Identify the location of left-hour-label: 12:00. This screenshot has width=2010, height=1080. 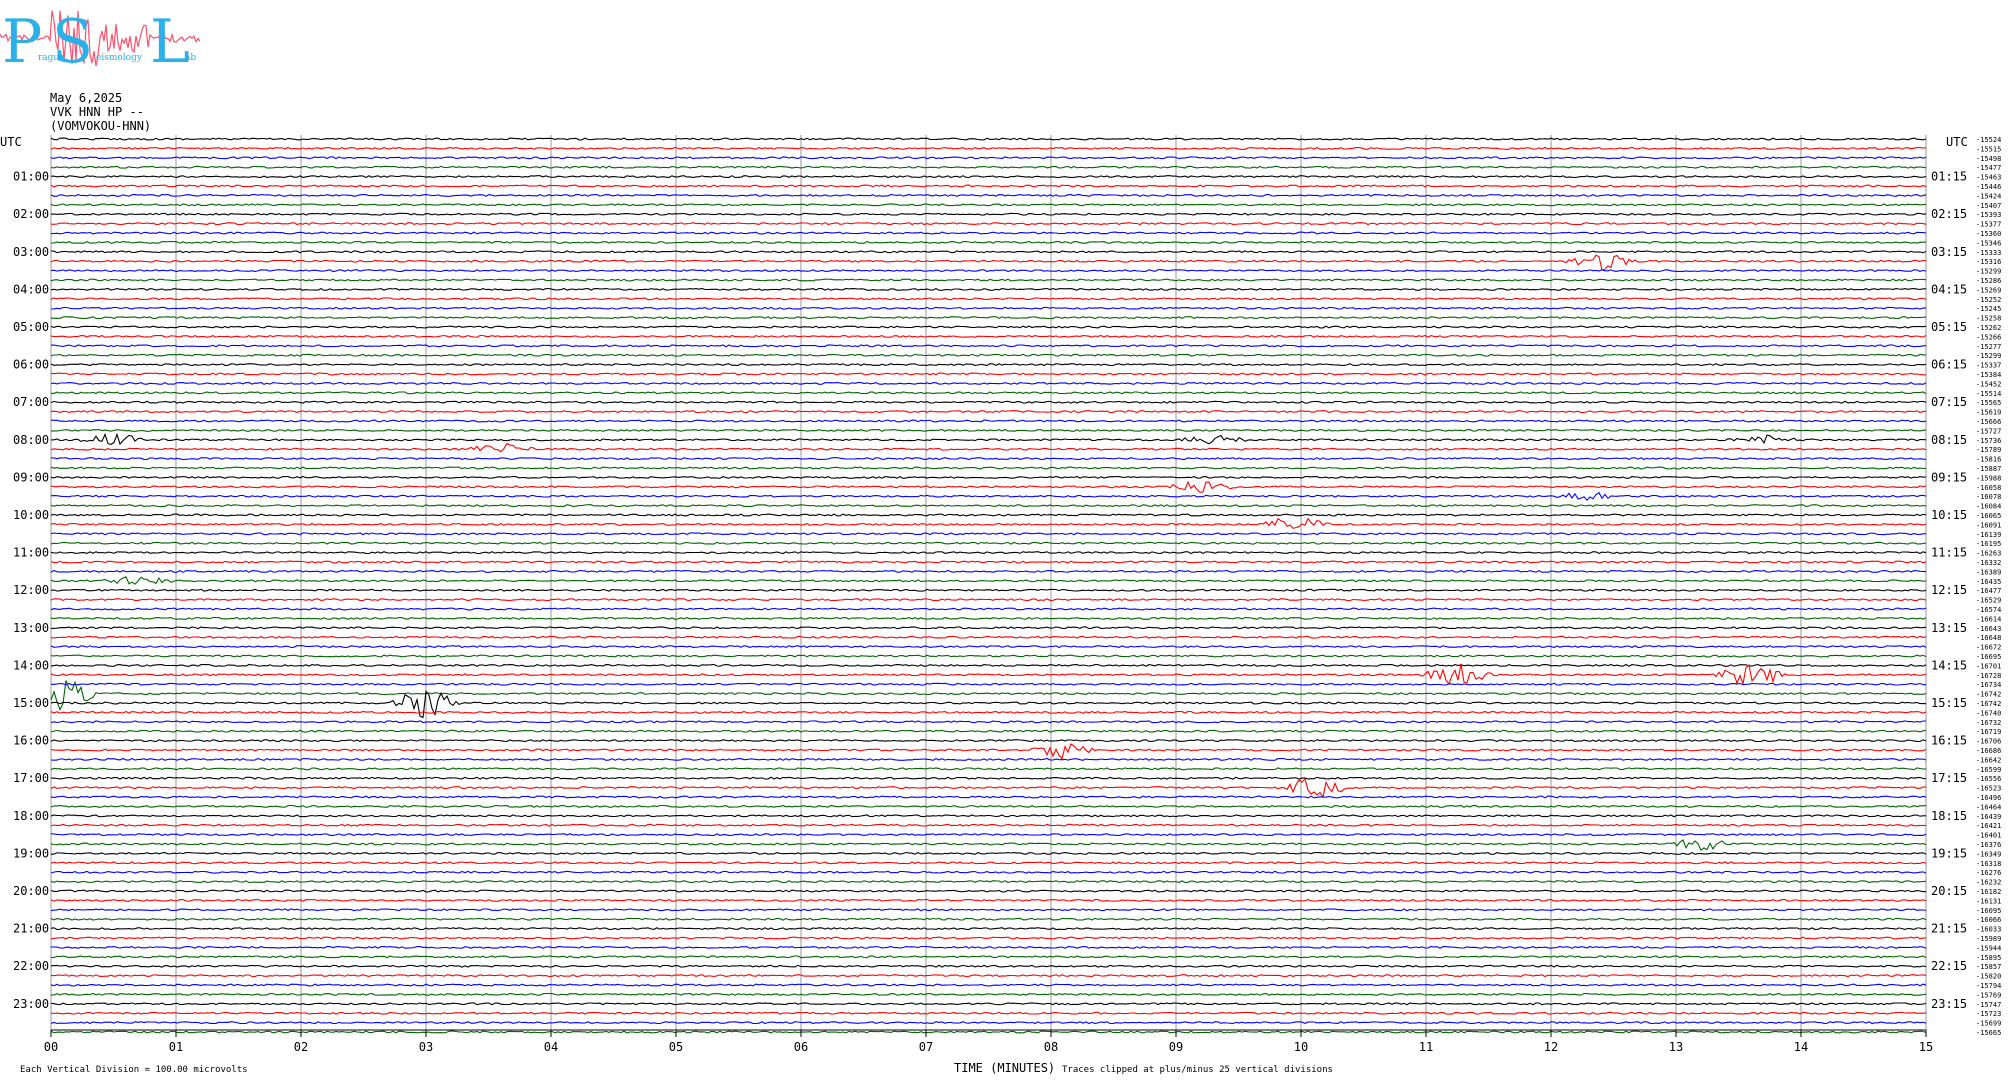
(31, 590).